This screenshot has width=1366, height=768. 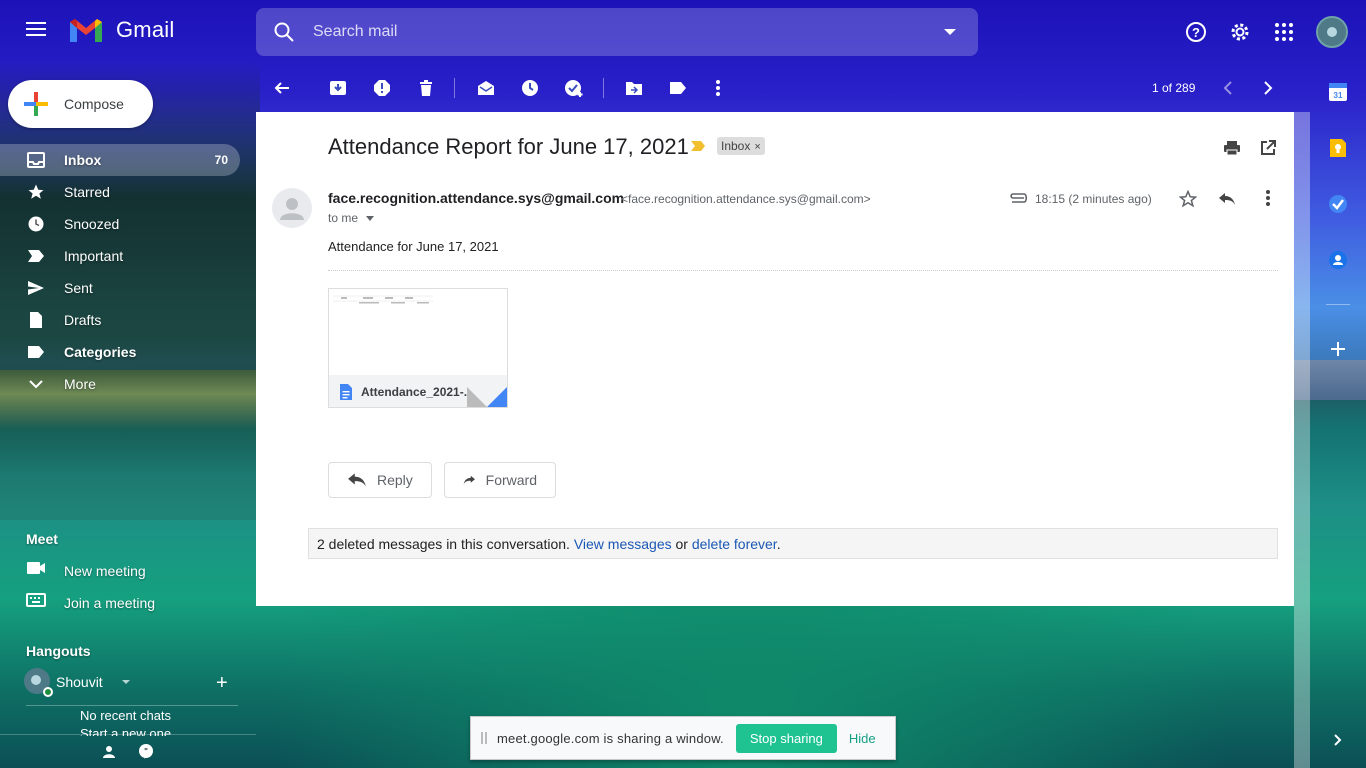 What do you see at coordinates (698, 146) in the screenshot?
I see `important-marker-icon` at bounding box center [698, 146].